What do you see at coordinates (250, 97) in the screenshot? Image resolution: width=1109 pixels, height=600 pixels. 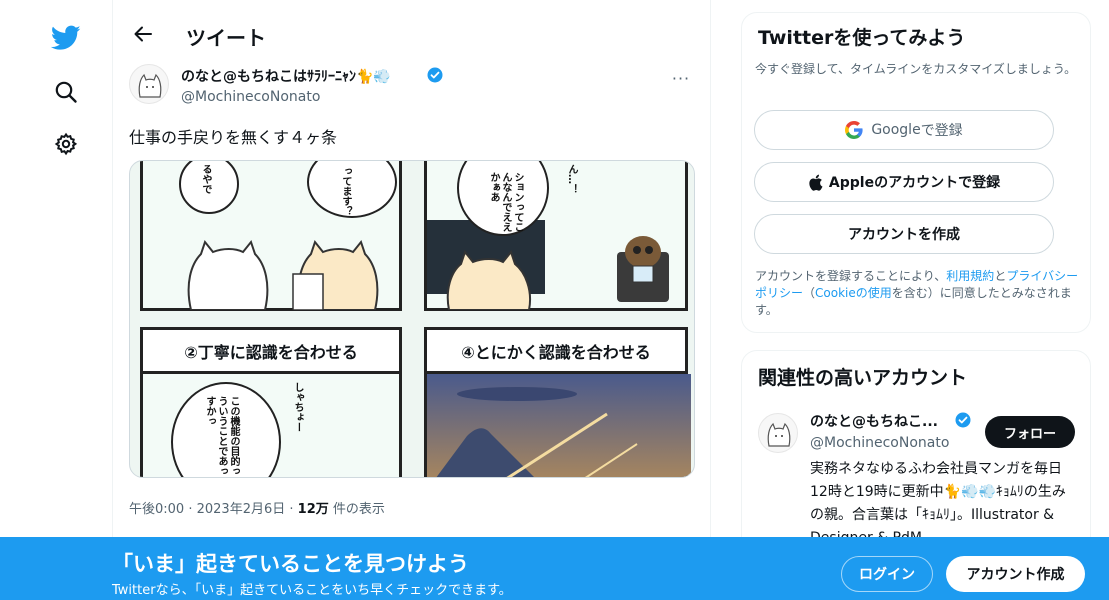 I see `author-handle: @MochinecoNonato` at bounding box center [250, 97].